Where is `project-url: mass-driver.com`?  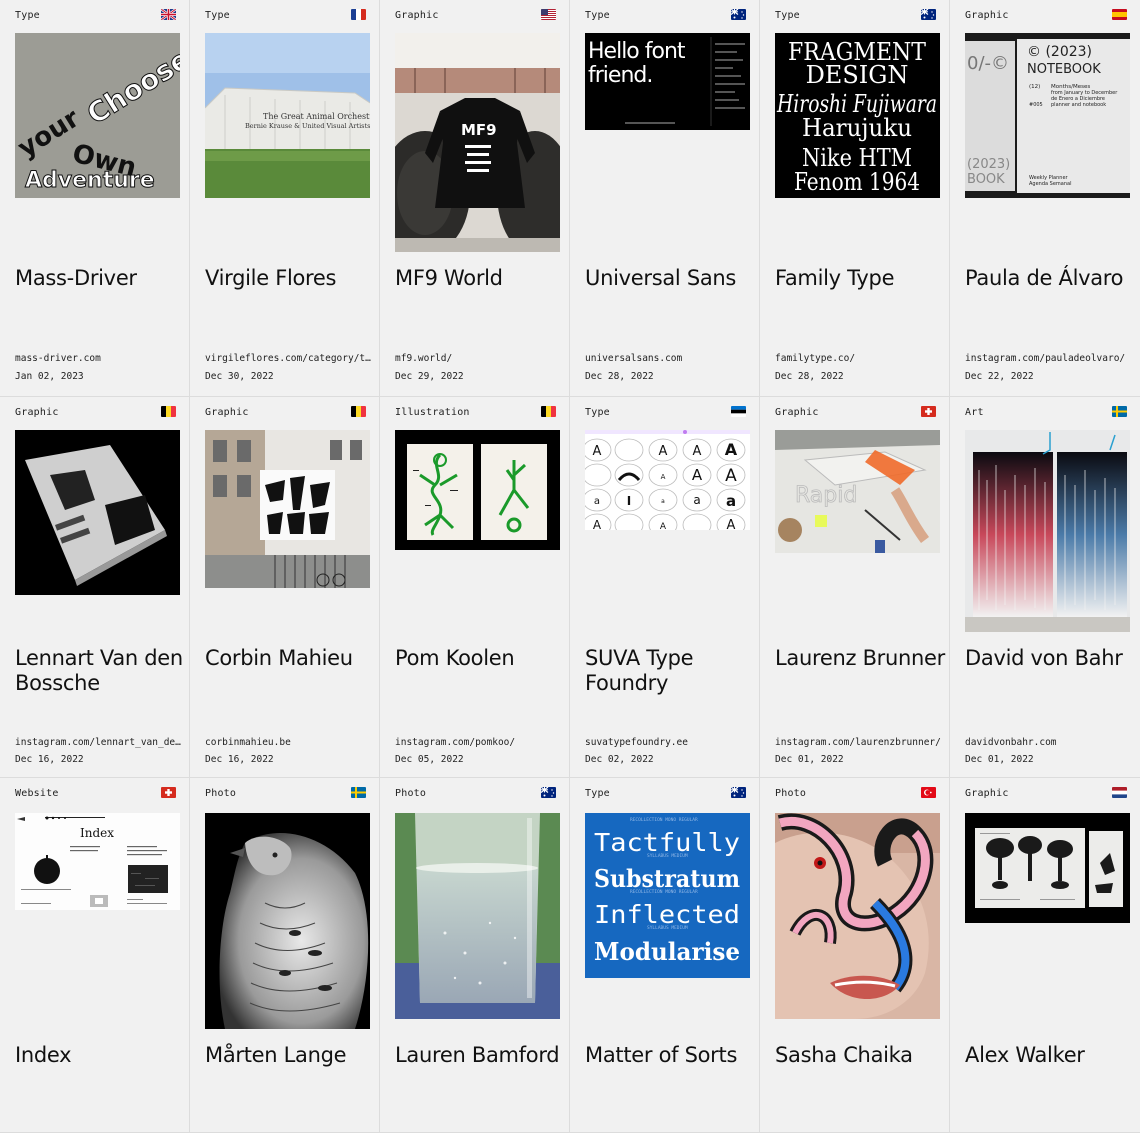
project-url: mass-driver.com is located at coordinates (99, 358).